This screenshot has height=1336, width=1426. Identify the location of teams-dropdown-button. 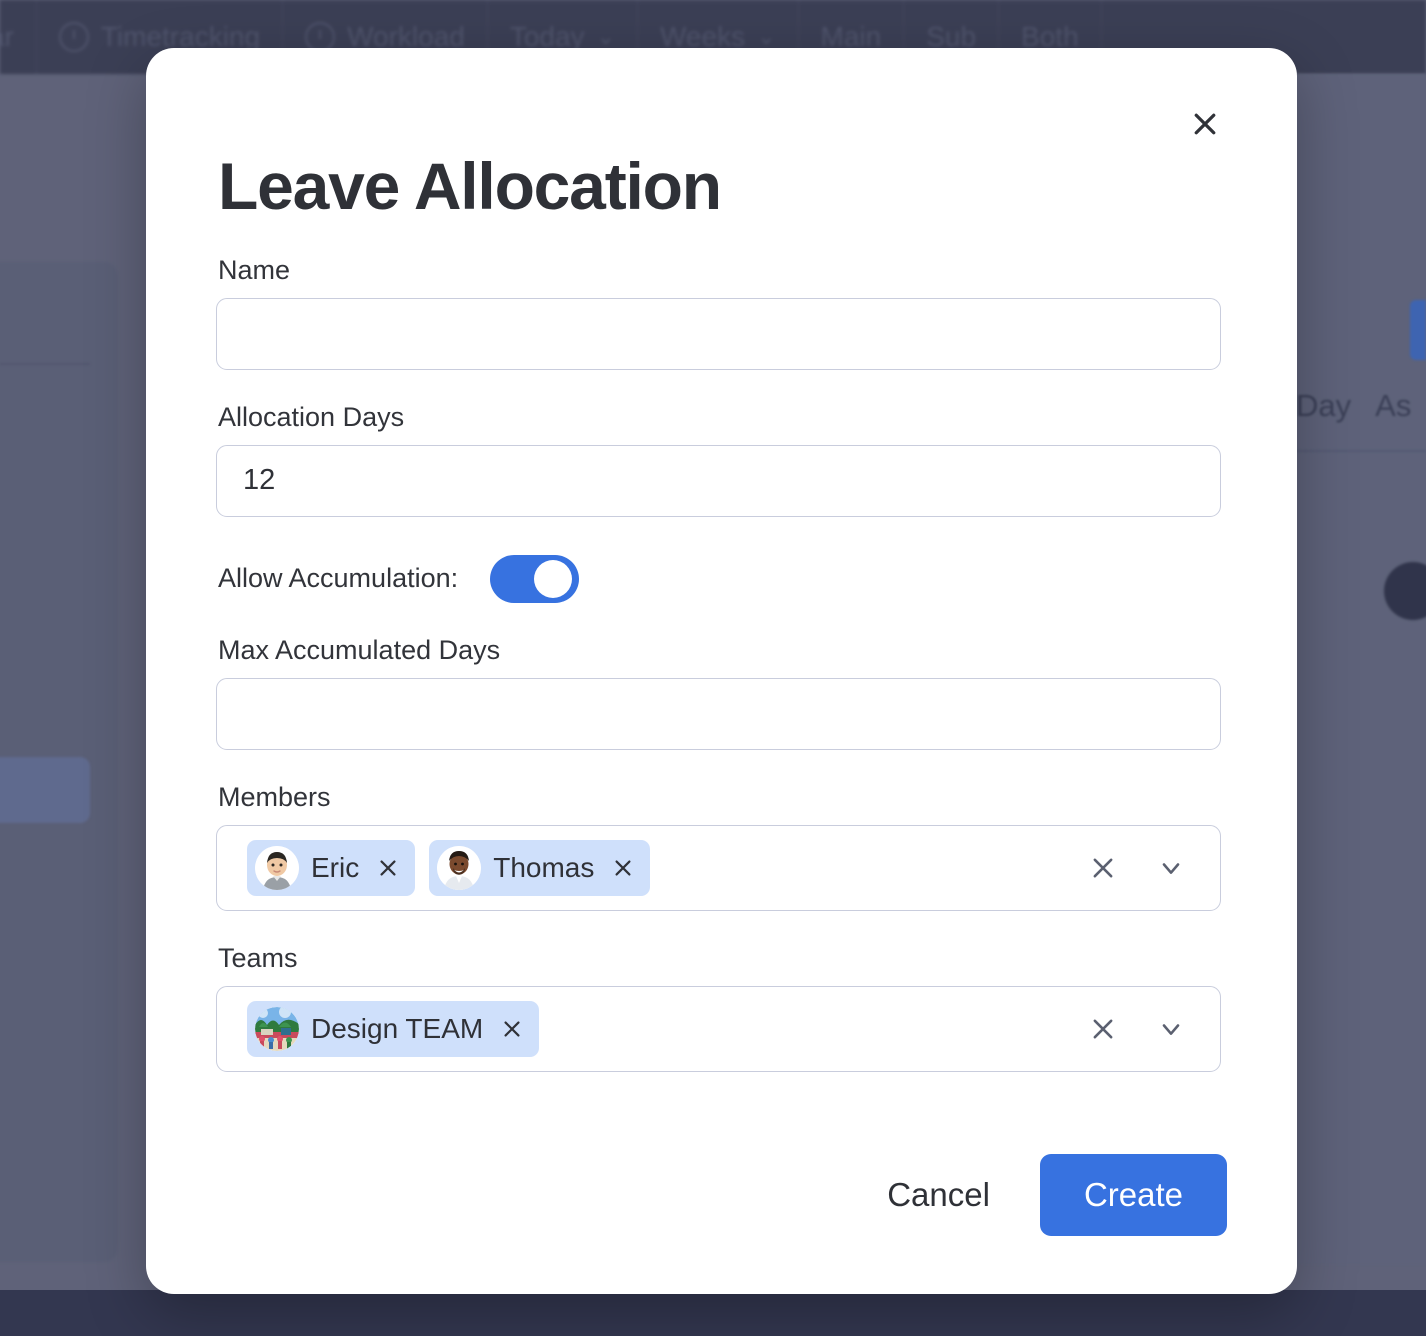
(1171, 1029).